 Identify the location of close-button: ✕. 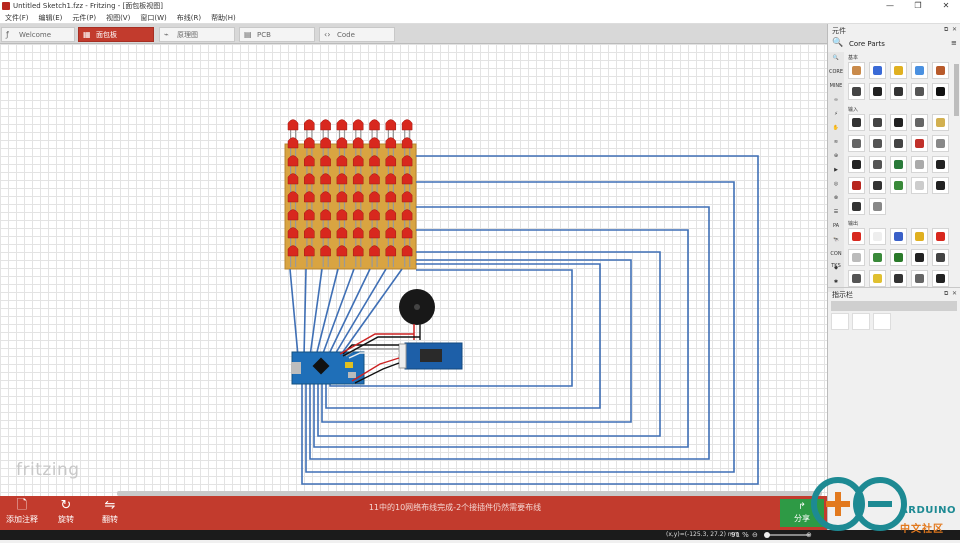
(946, 6).